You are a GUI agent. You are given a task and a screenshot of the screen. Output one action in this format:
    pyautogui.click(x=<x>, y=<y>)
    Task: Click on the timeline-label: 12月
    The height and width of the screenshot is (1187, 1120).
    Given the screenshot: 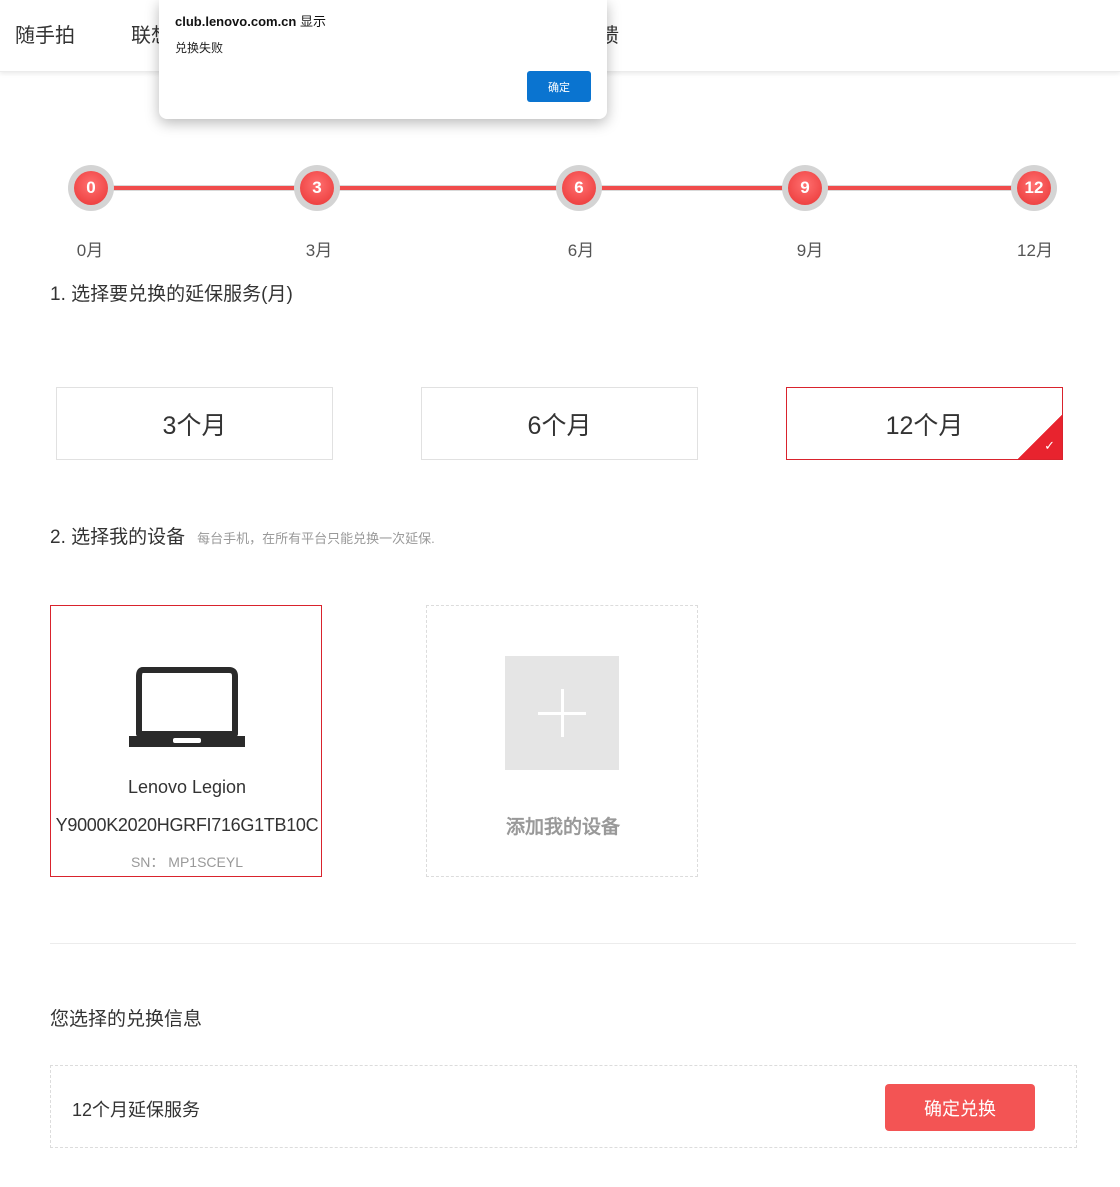 What is the action you would take?
    pyautogui.click(x=1035, y=250)
    